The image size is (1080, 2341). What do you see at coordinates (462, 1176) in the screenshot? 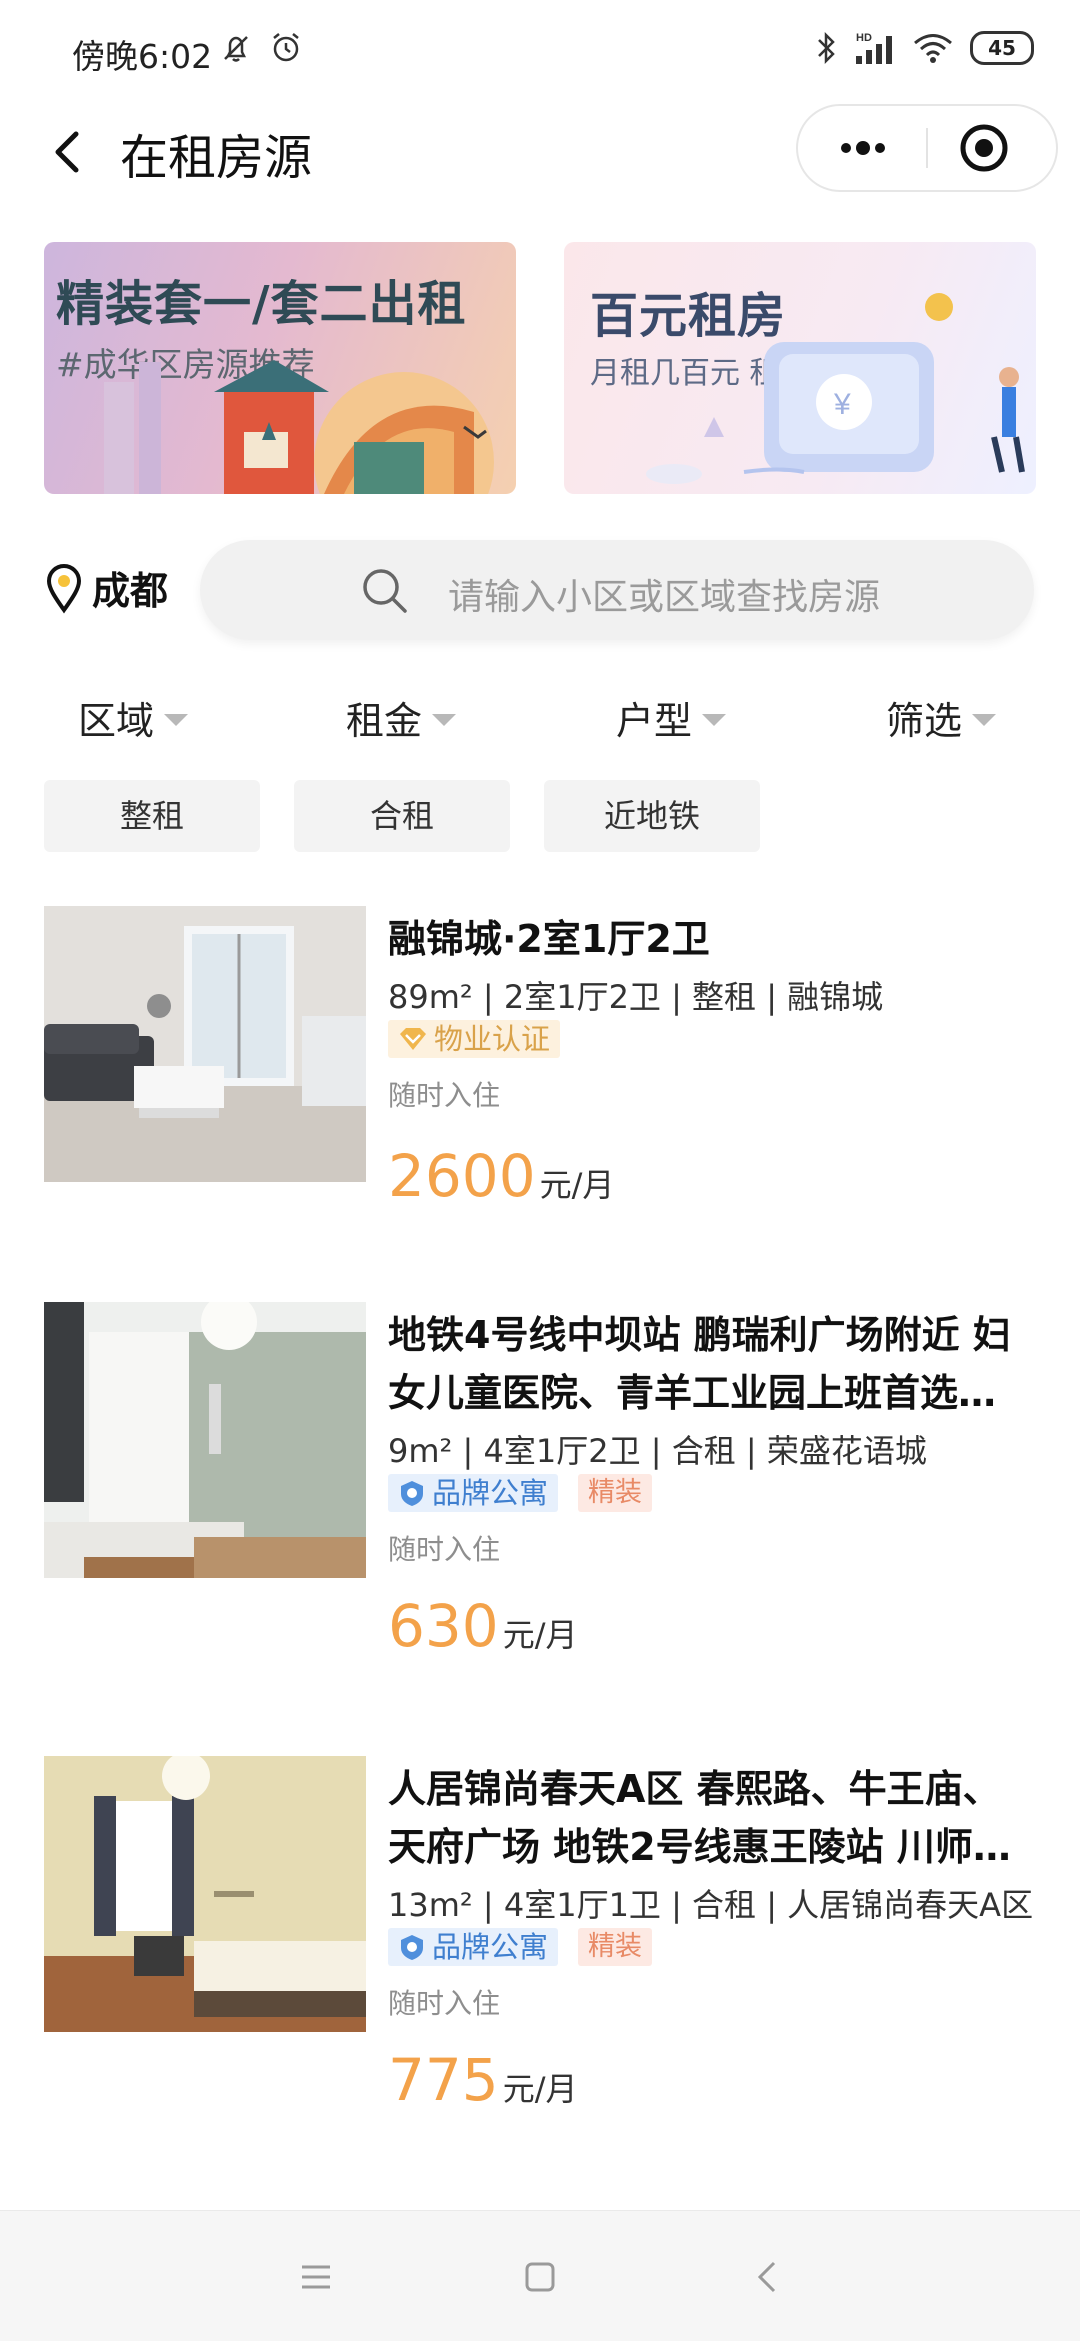
I see `price-value: 2600` at bounding box center [462, 1176].